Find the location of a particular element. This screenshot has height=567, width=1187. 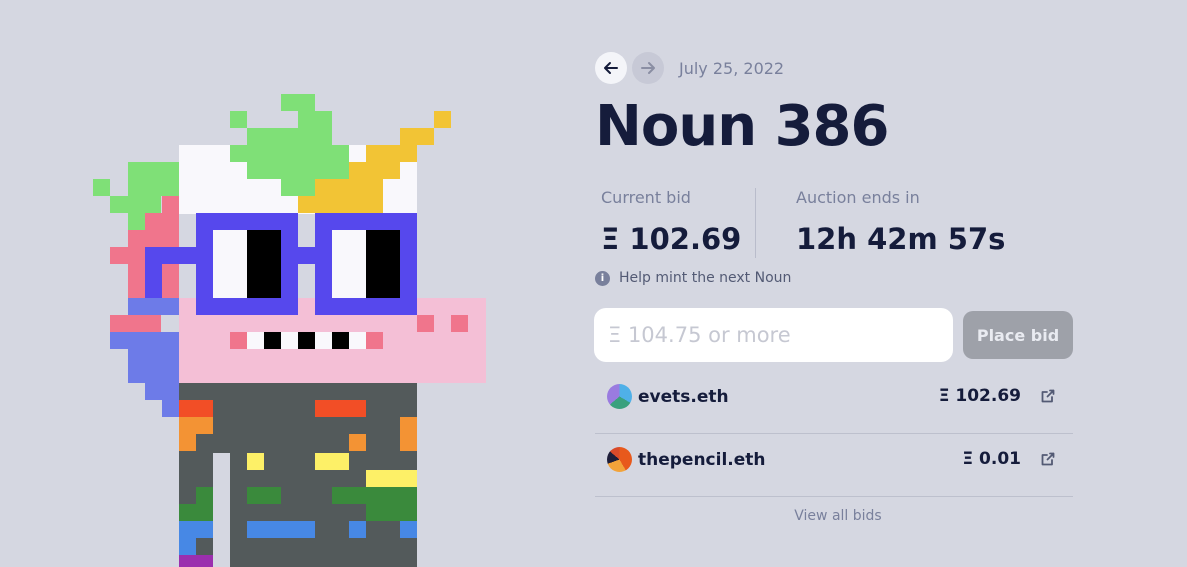

stats-divider is located at coordinates (755, 223).